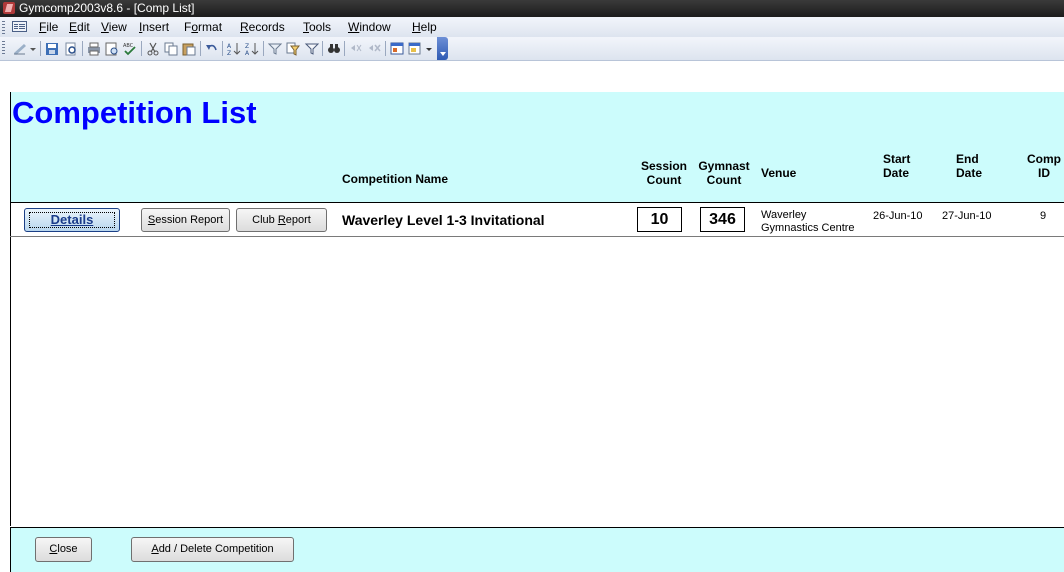 The image size is (1064, 572). Describe the element at coordinates (3, 27) in the screenshot. I see `menubar-grip-icon` at that location.